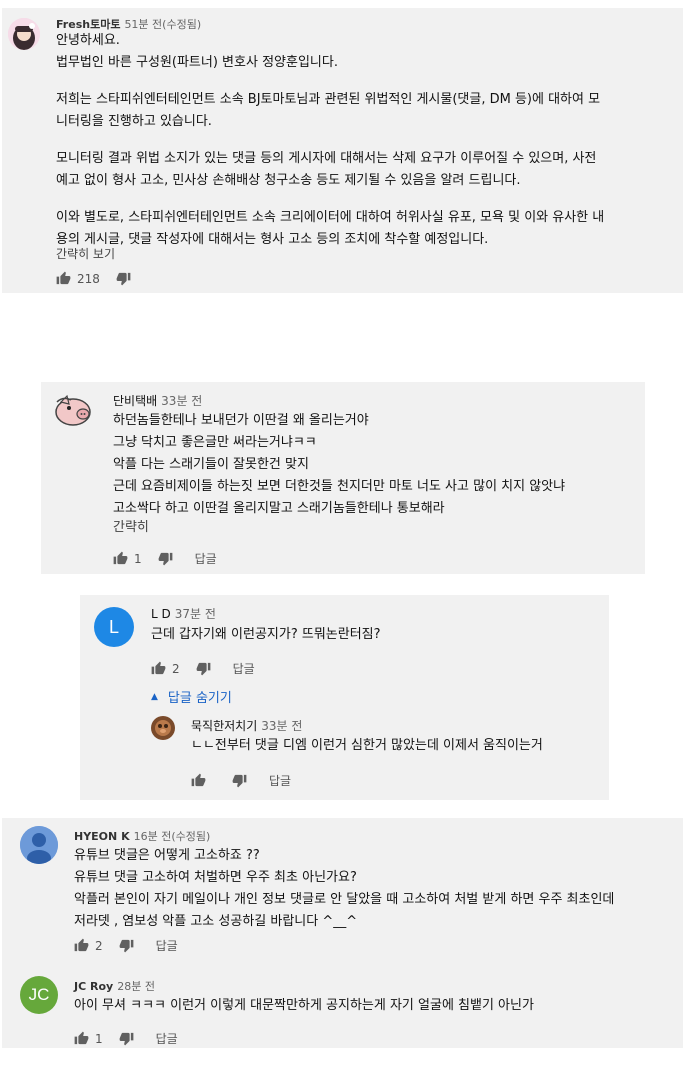  Describe the element at coordinates (224, 726) in the screenshot. I see `author-name: 묵직한저치기` at that location.